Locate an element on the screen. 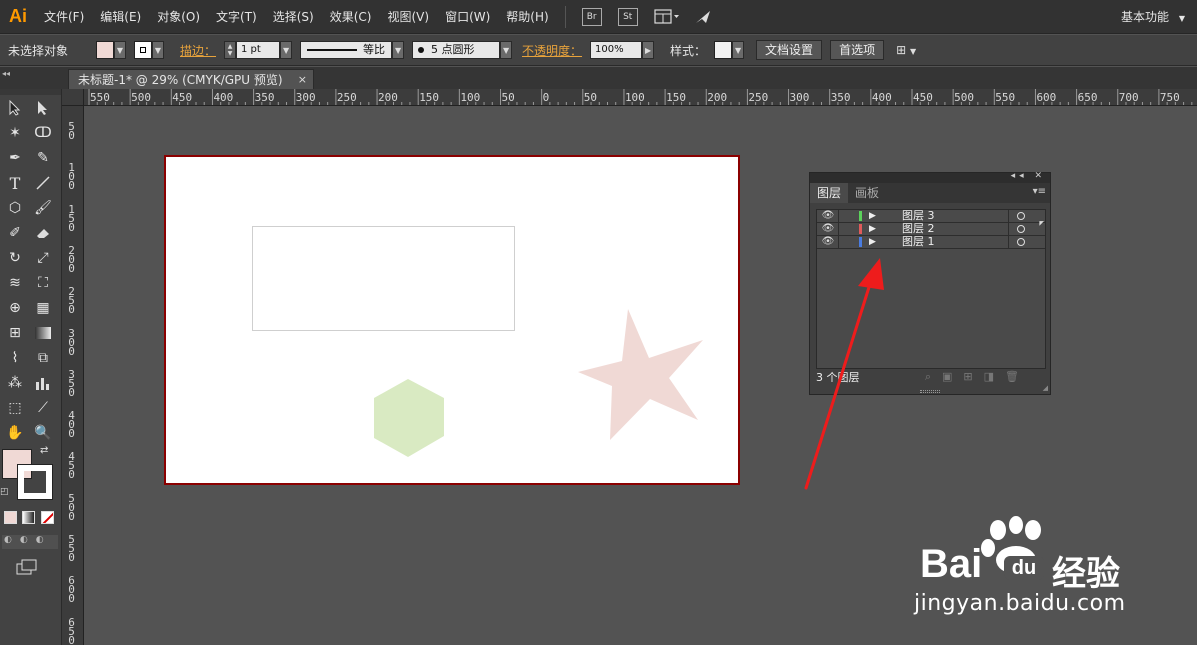  artboard-tool-icon: ⬚ is located at coordinates (15, 408).